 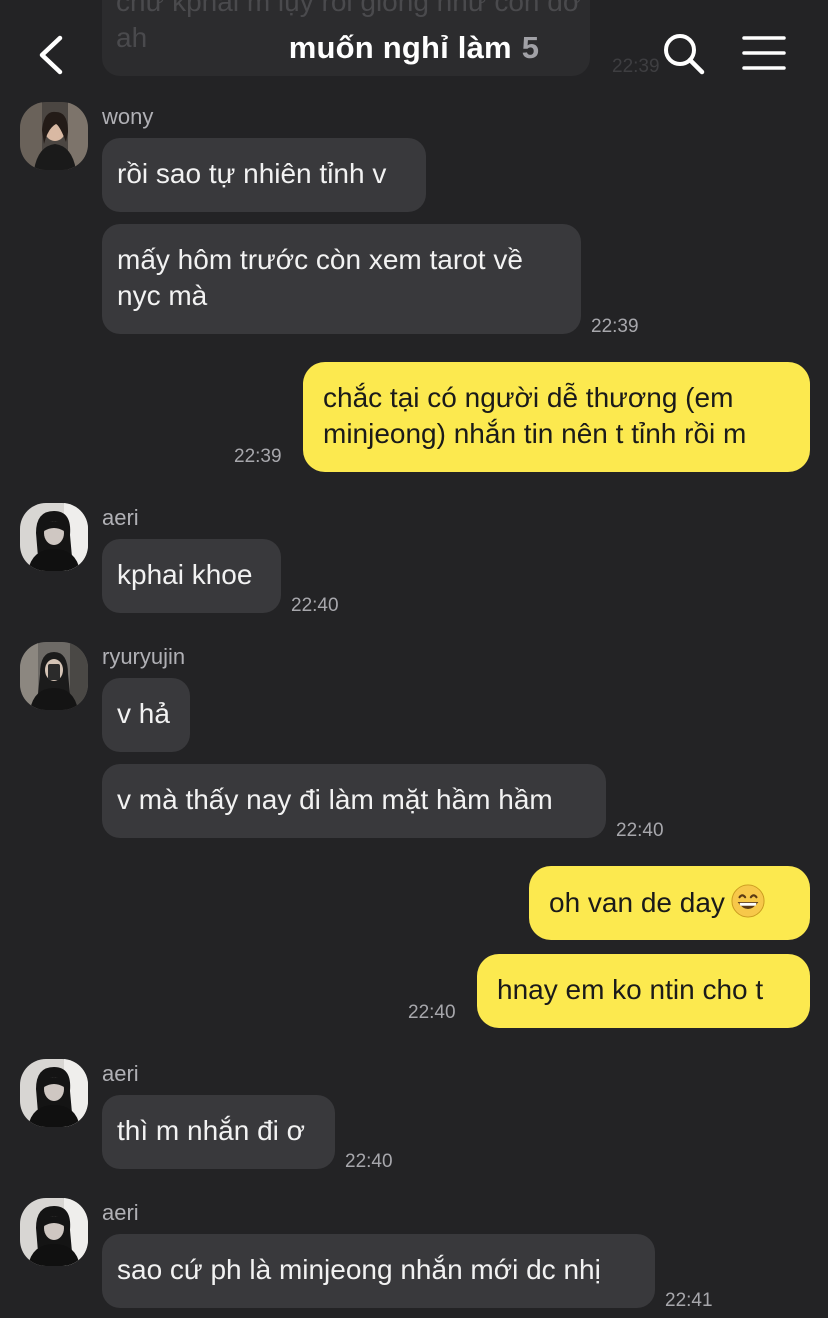 What do you see at coordinates (211, 1130) in the screenshot?
I see `message-text: thì m nhắn đi ơ` at bounding box center [211, 1130].